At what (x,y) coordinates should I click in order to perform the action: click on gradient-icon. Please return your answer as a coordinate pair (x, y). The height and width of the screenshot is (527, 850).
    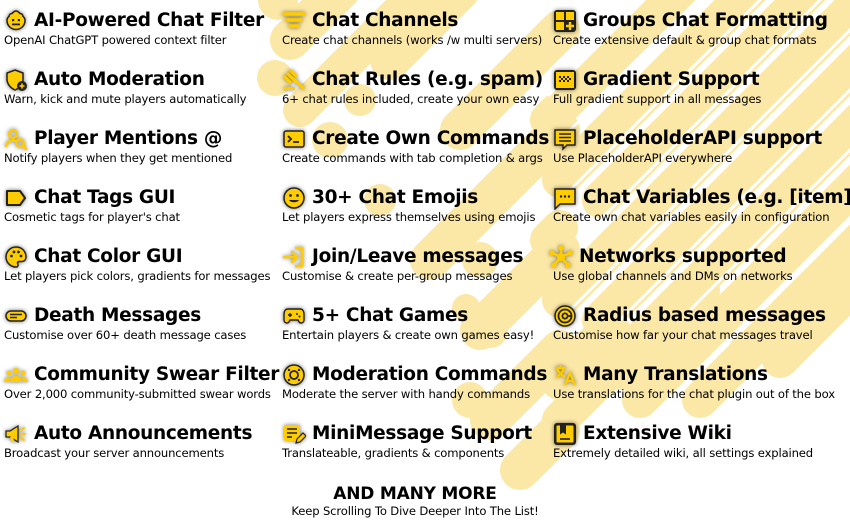
    Looking at the image, I should click on (565, 80).